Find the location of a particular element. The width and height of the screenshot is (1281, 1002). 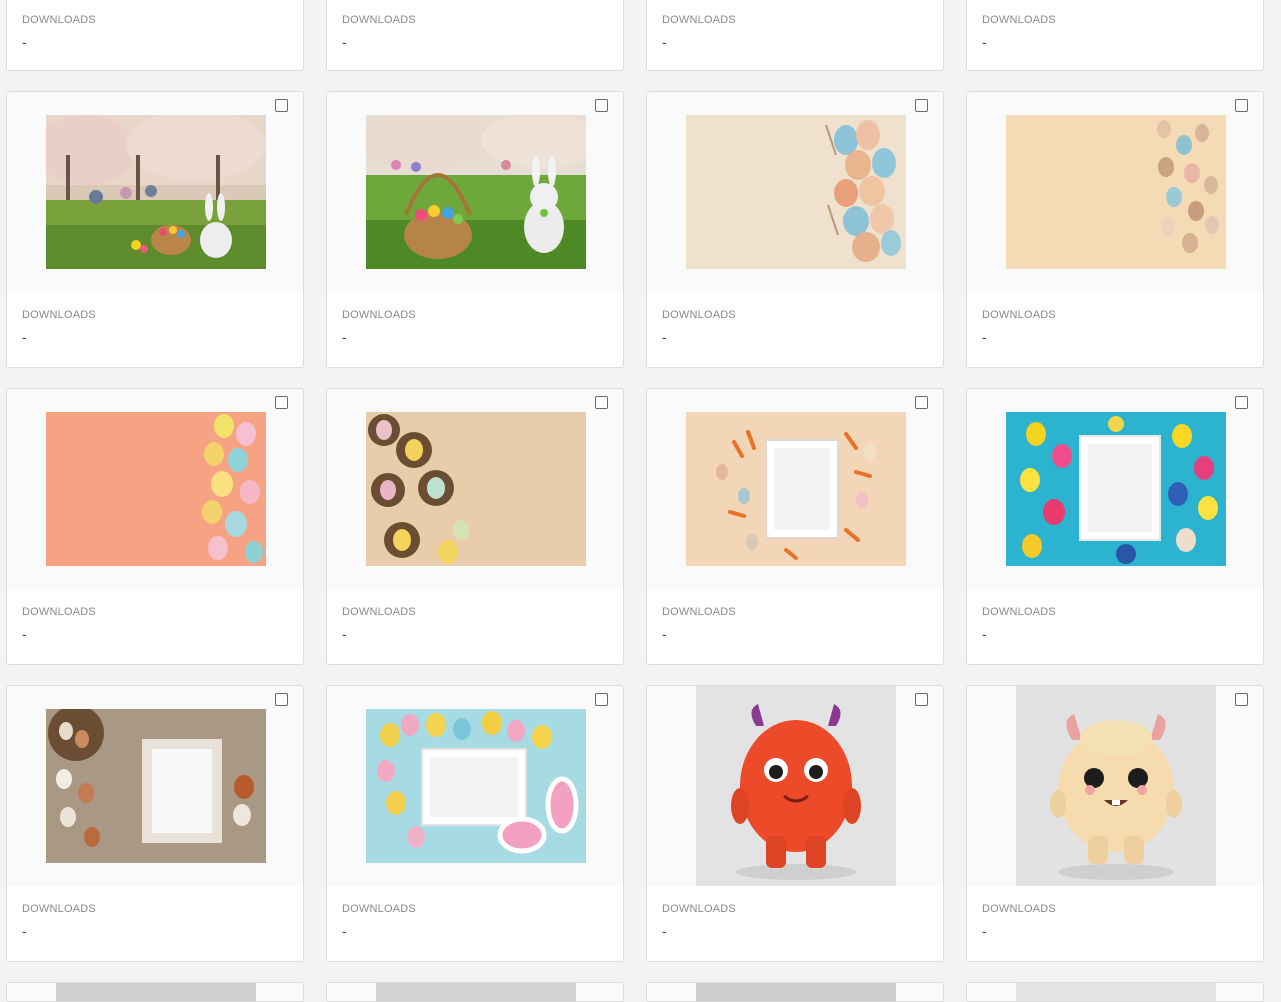

frame-carrots-image is located at coordinates (796, 489).